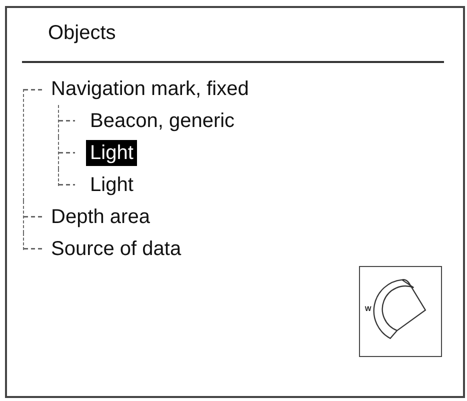 The width and height of the screenshot is (467, 401). What do you see at coordinates (150, 89) in the screenshot?
I see `tree-item: Navigation mark, fixed` at bounding box center [150, 89].